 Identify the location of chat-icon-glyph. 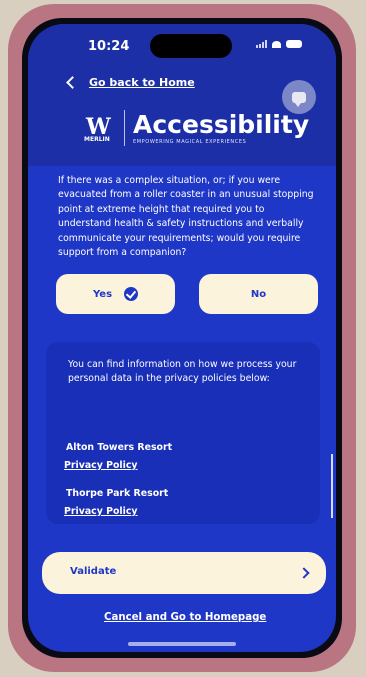
(299, 99).